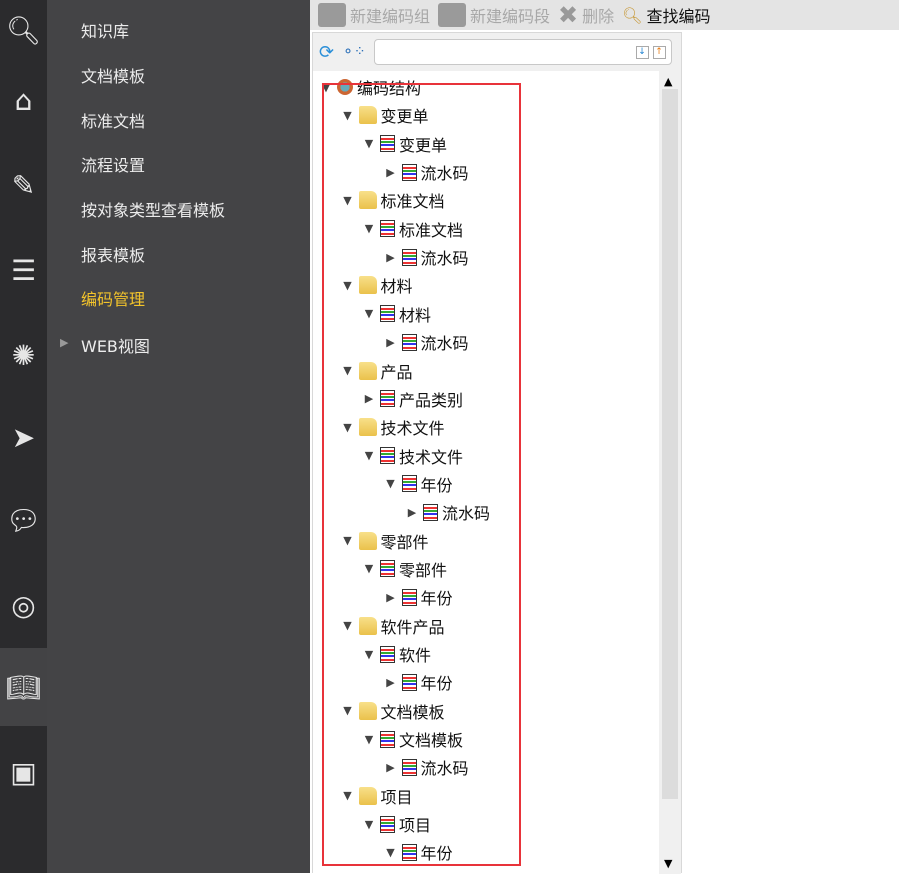 The image size is (899, 874). Describe the element at coordinates (668, 863) in the screenshot. I see `scroll-down-arrow: ▼` at that location.